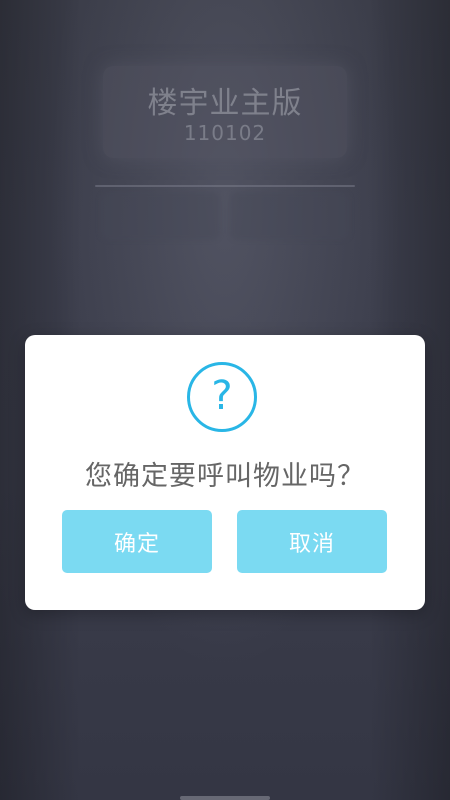 This screenshot has height=800, width=450. I want to click on cancel-button: 取消, so click(312, 541).